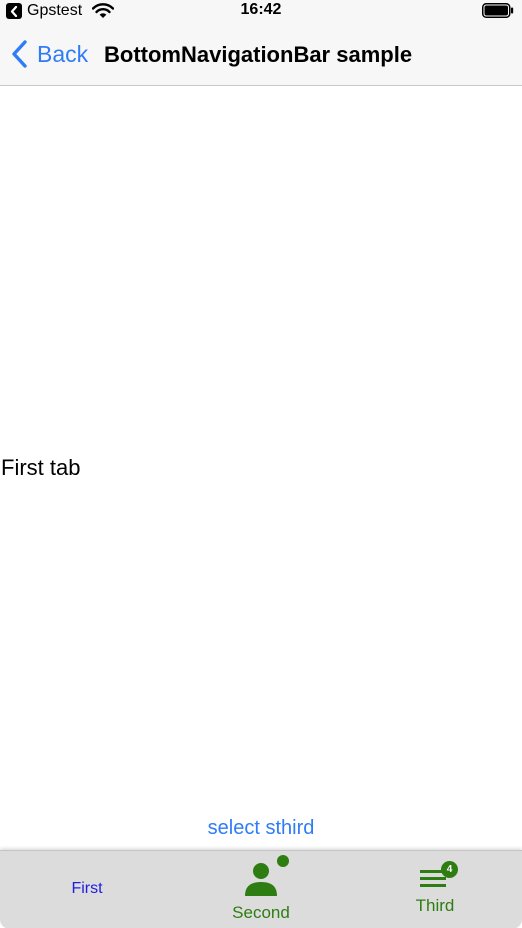 The width and height of the screenshot is (522, 928). I want to click on status-left: Gpstest, so click(60, 11).